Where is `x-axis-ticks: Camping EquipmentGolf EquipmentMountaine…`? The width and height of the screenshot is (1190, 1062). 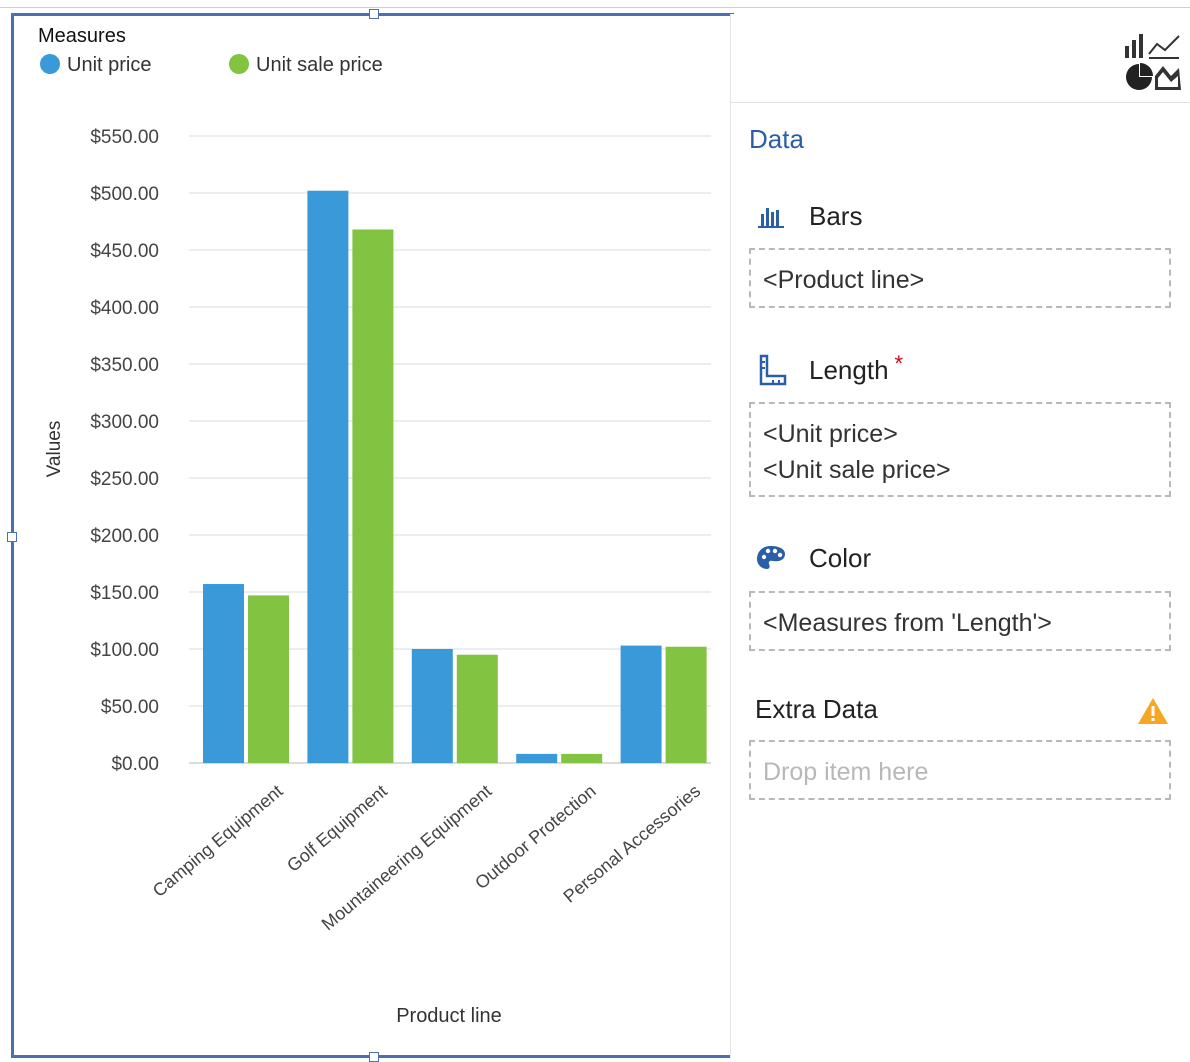
x-axis-ticks: Camping EquipmentGolf EquipmentMountaine… is located at coordinates (426, 858).